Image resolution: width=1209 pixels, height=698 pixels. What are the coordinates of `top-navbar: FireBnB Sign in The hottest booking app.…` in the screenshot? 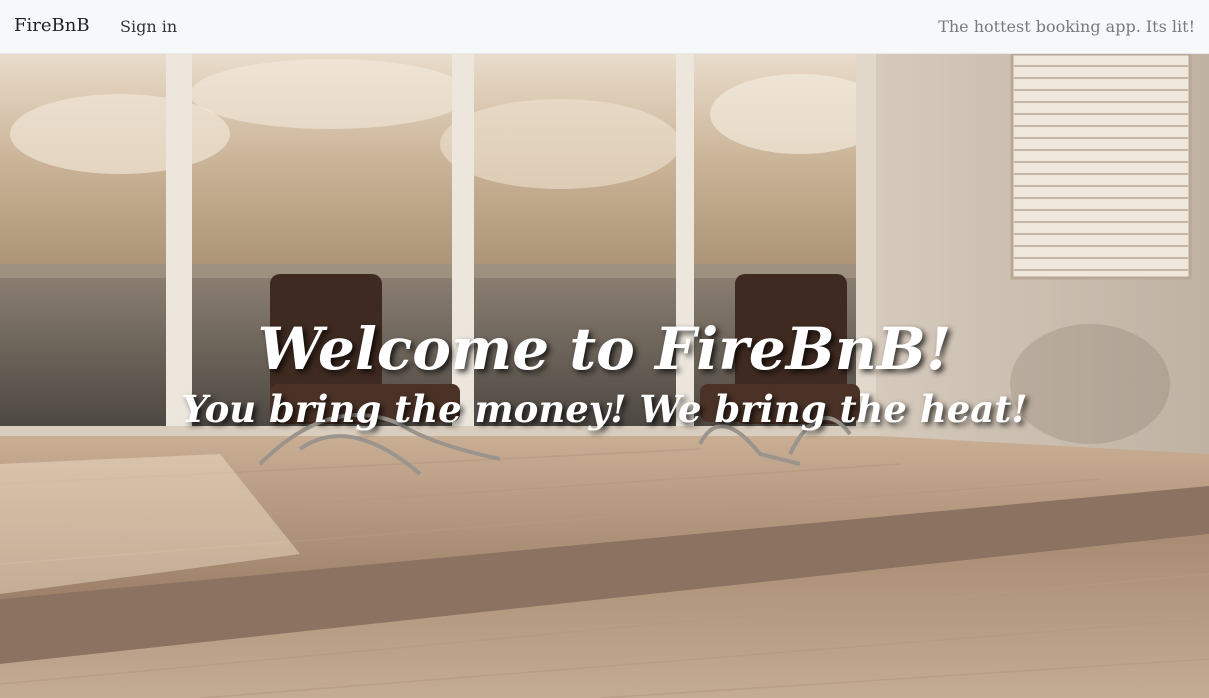 It's located at (604, 27).